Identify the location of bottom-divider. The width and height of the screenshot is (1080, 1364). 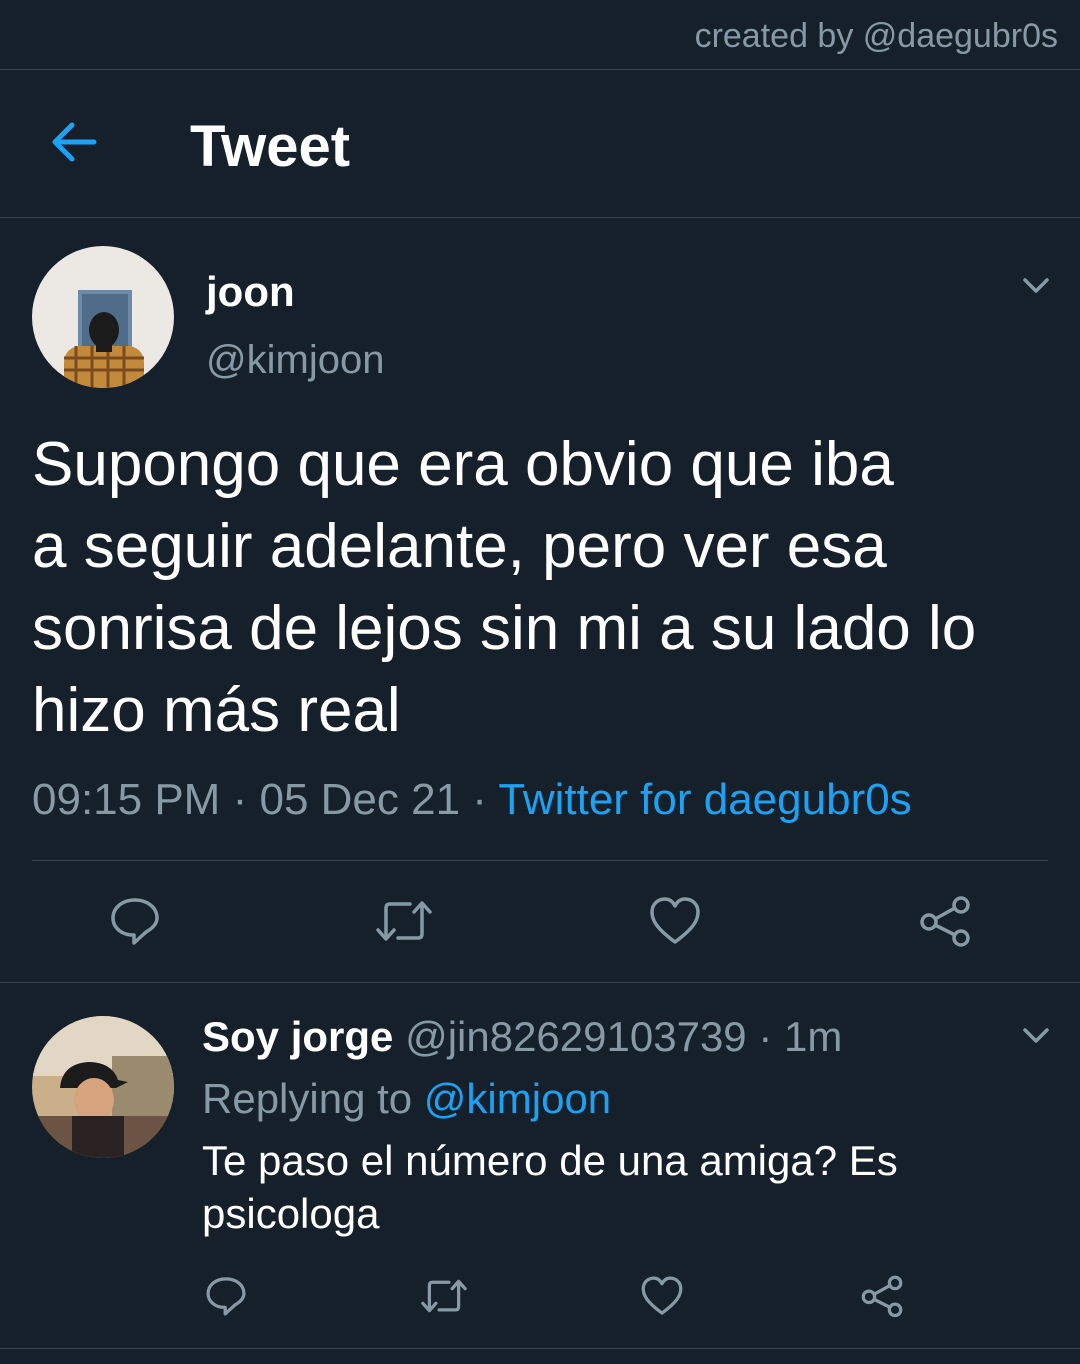
(540, 1348).